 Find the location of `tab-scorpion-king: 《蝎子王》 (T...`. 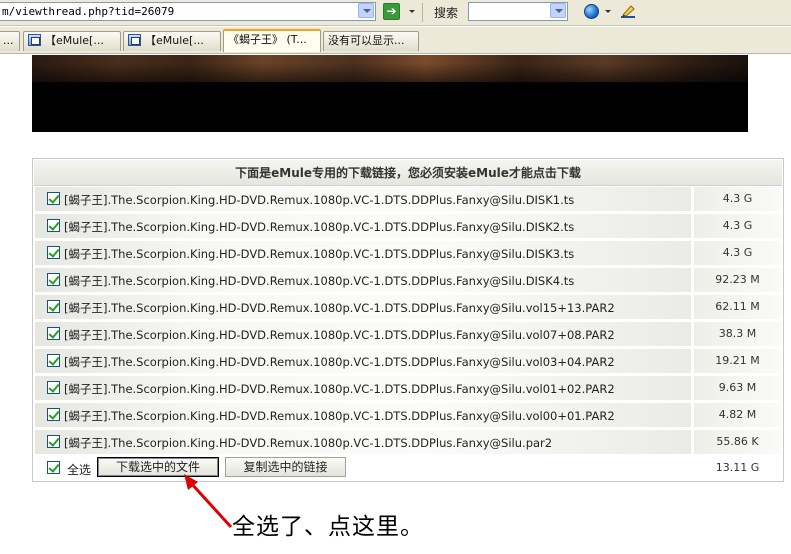

tab-scorpion-king: 《蝎子王》 (T... is located at coordinates (272, 40).